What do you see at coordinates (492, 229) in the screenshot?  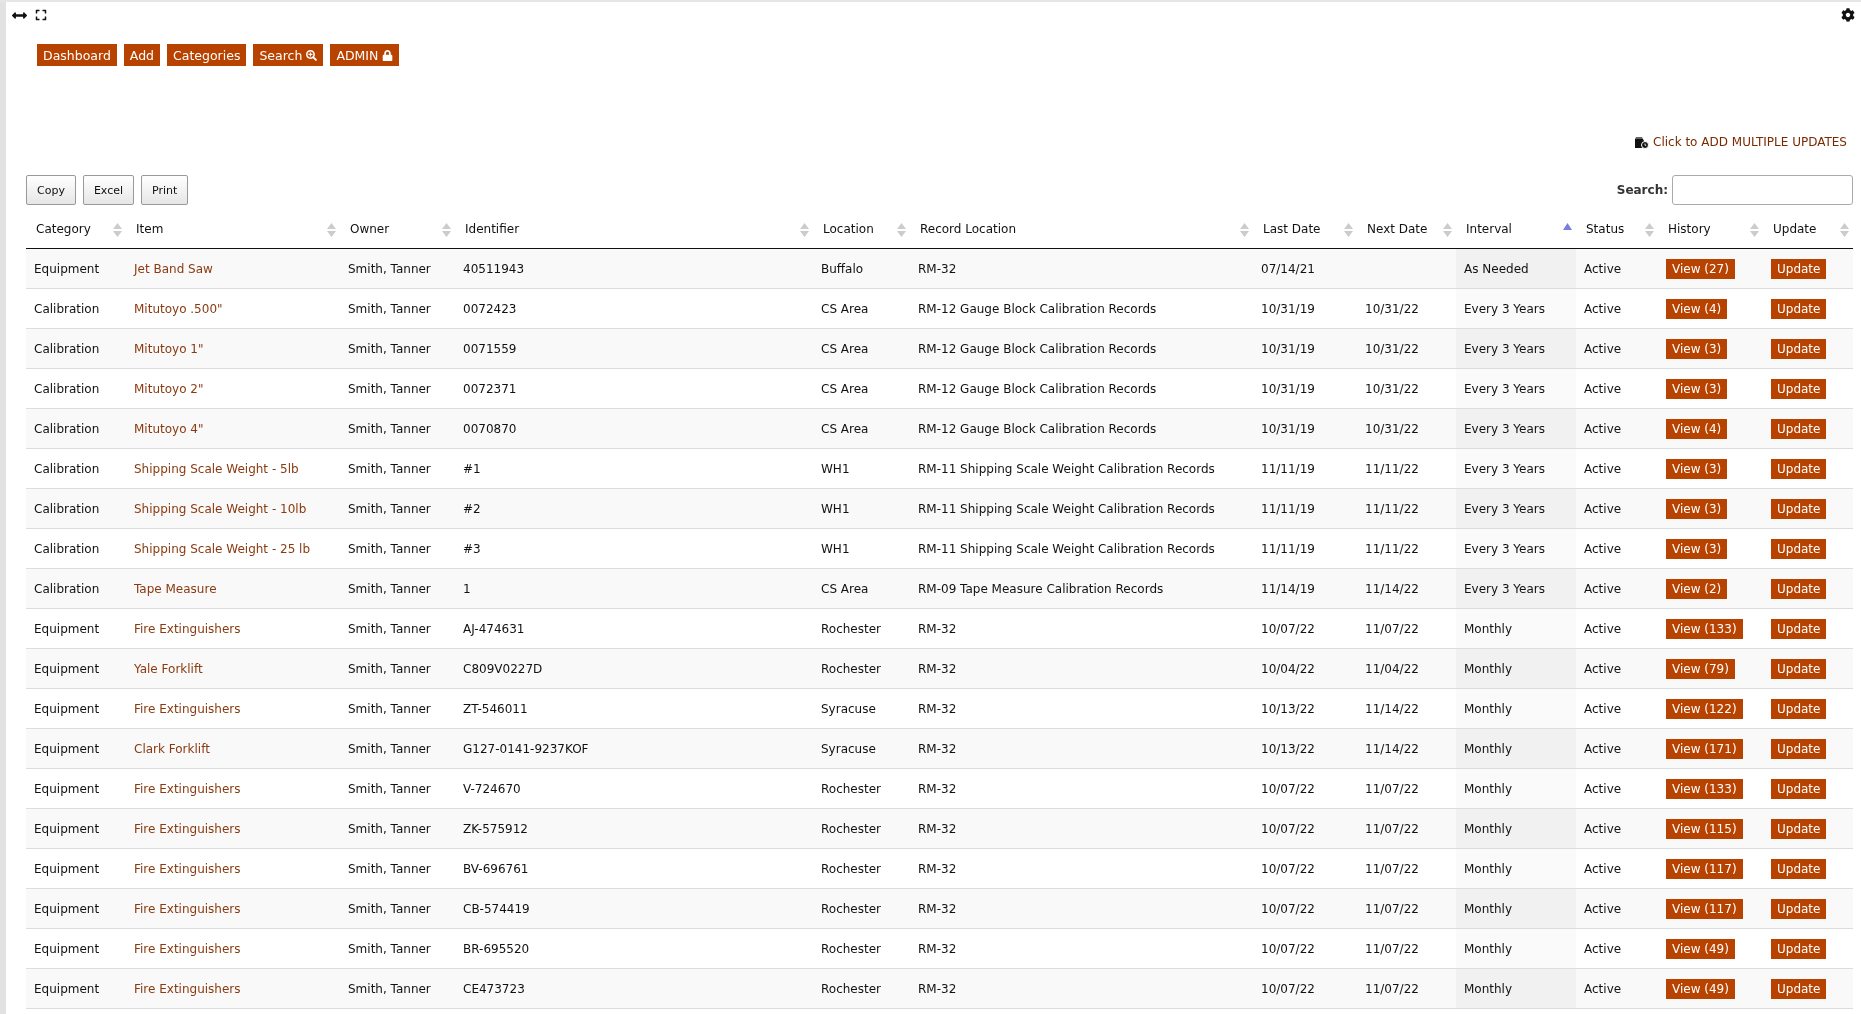 I see `column-header: Identifier` at bounding box center [492, 229].